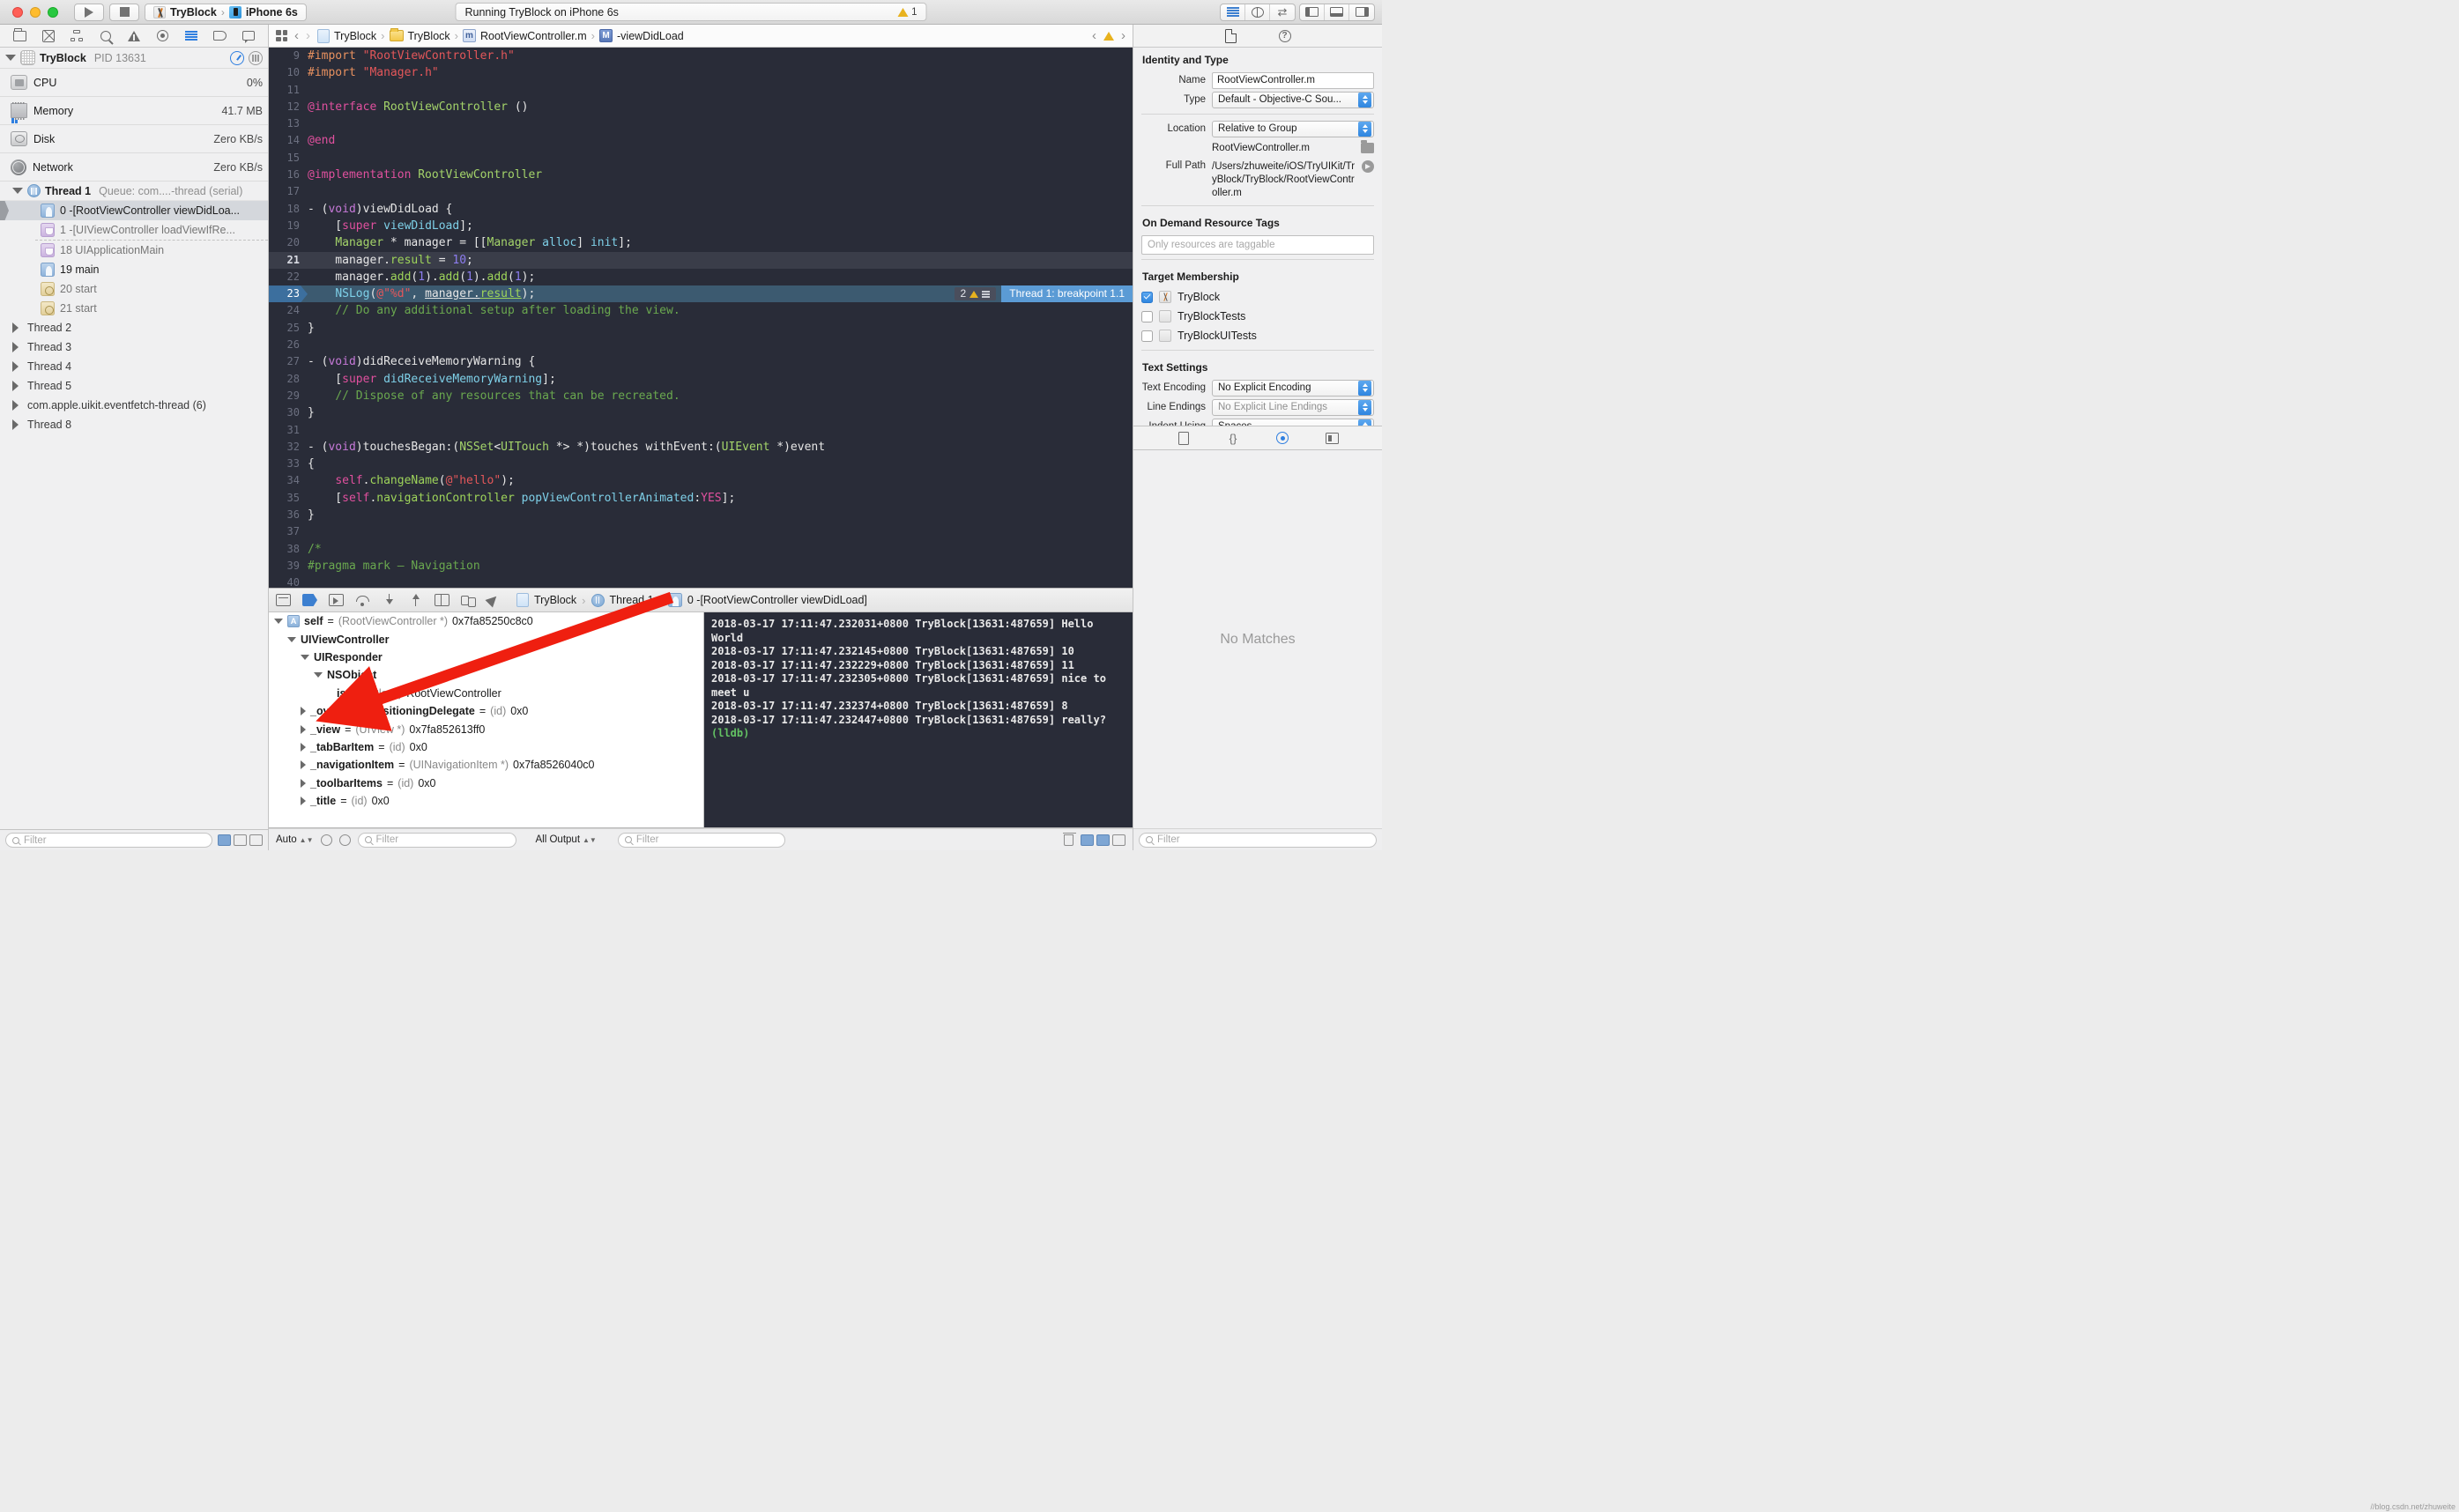 Image resolution: width=2459 pixels, height=1512 pixels. What do you see at coordinates (701, 840) in the screenshot?
I see `console-filter-input: Filter` at bounding box center [701, 840].